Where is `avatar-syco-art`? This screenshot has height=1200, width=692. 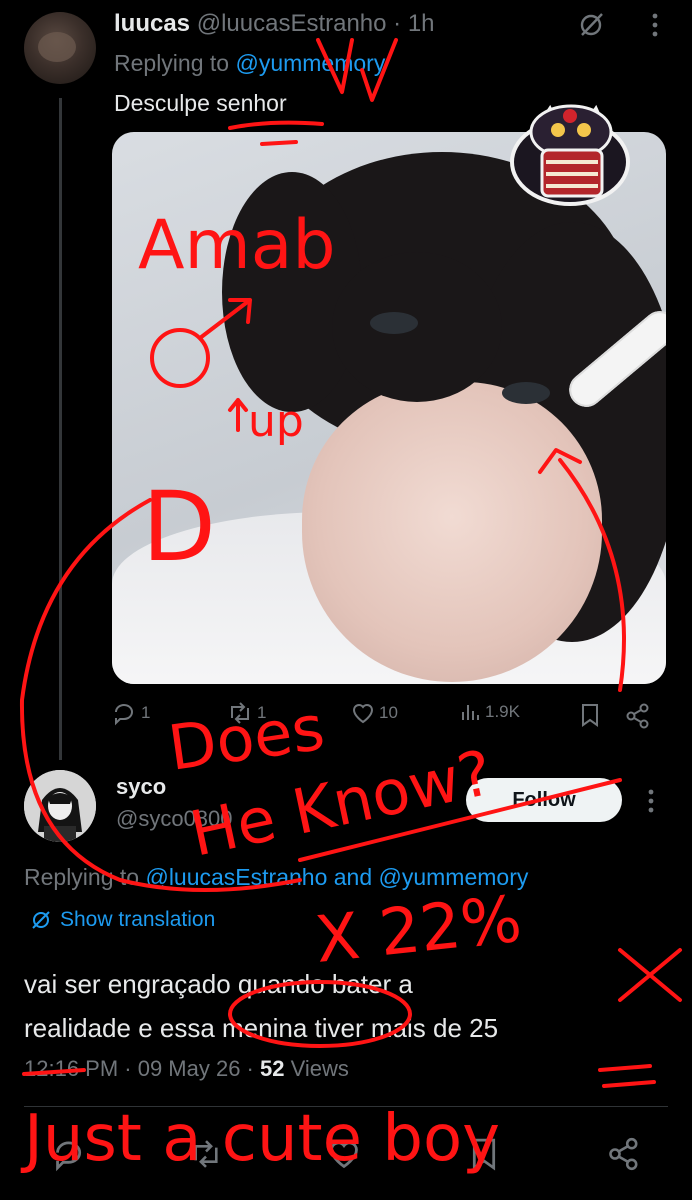 avatar-syco-art is located at coordinates (60, 806).